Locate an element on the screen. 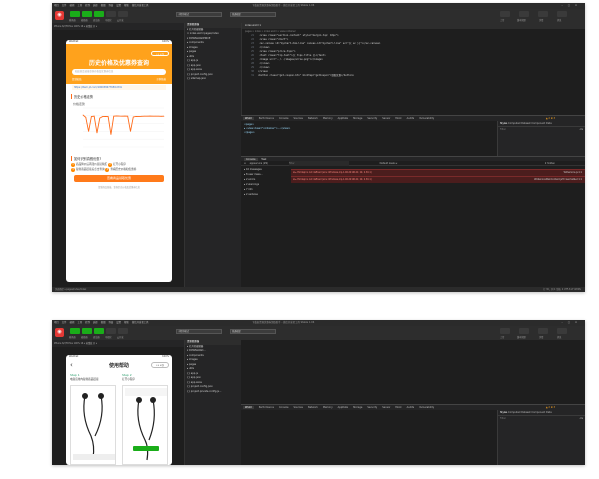  log-levels-select: Default levels ▾ is located at coordinates (389, 163).